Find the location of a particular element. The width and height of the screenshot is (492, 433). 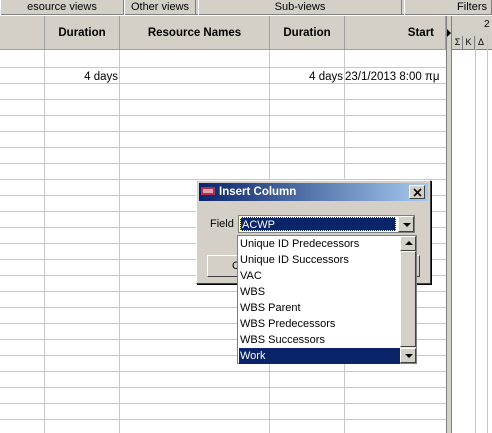

list-item: VAC is located at coordinates (319, 276).